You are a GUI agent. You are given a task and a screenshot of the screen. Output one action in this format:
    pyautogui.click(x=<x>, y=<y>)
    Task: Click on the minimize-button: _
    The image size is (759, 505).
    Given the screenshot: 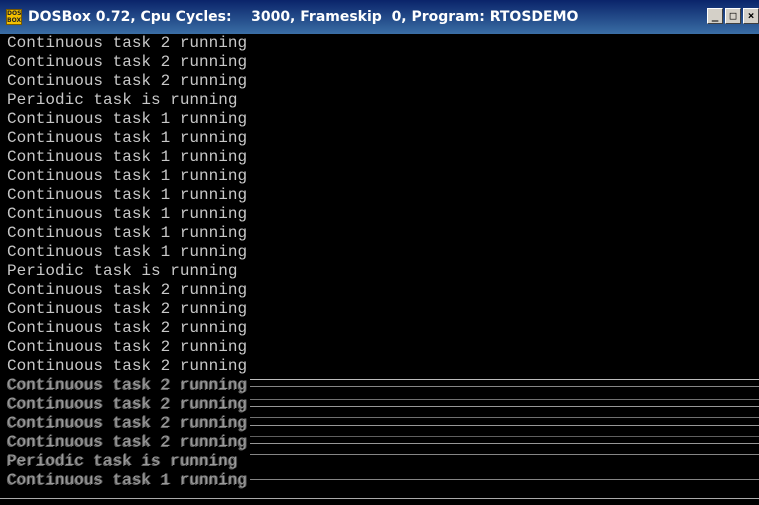 What is the action you would take?
    pyautogui.click(x=715, y=16)
    